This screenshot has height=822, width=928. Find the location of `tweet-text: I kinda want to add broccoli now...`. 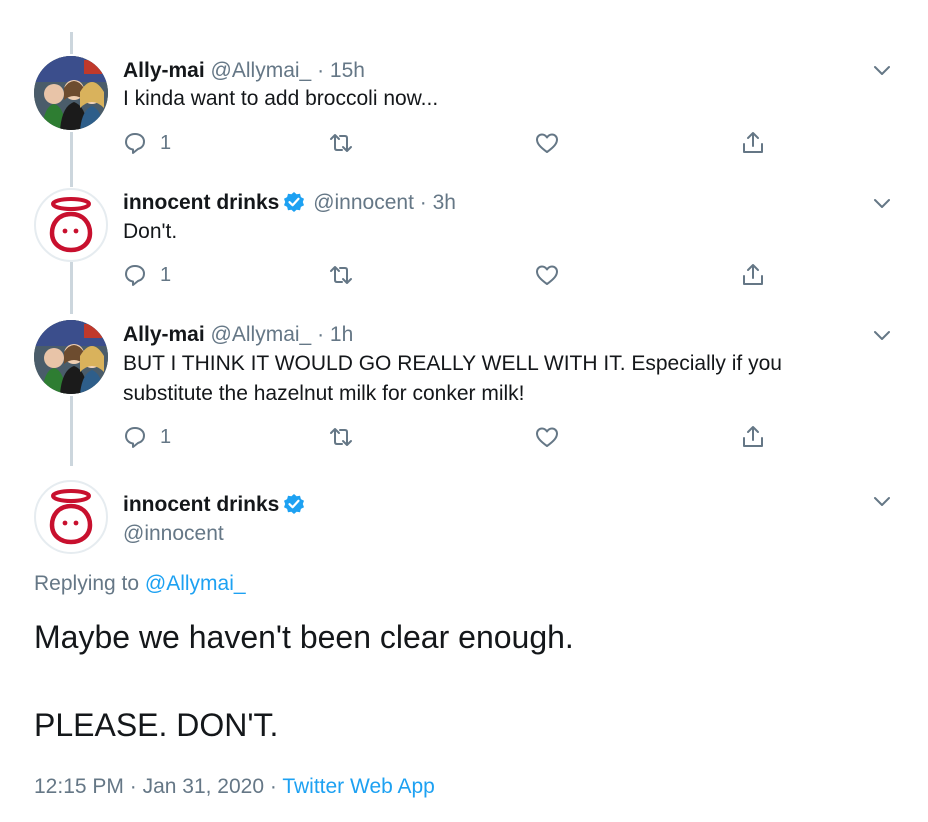

tweet-text: I kinda want to add broccoli now... is located at coordinates (281, 98).